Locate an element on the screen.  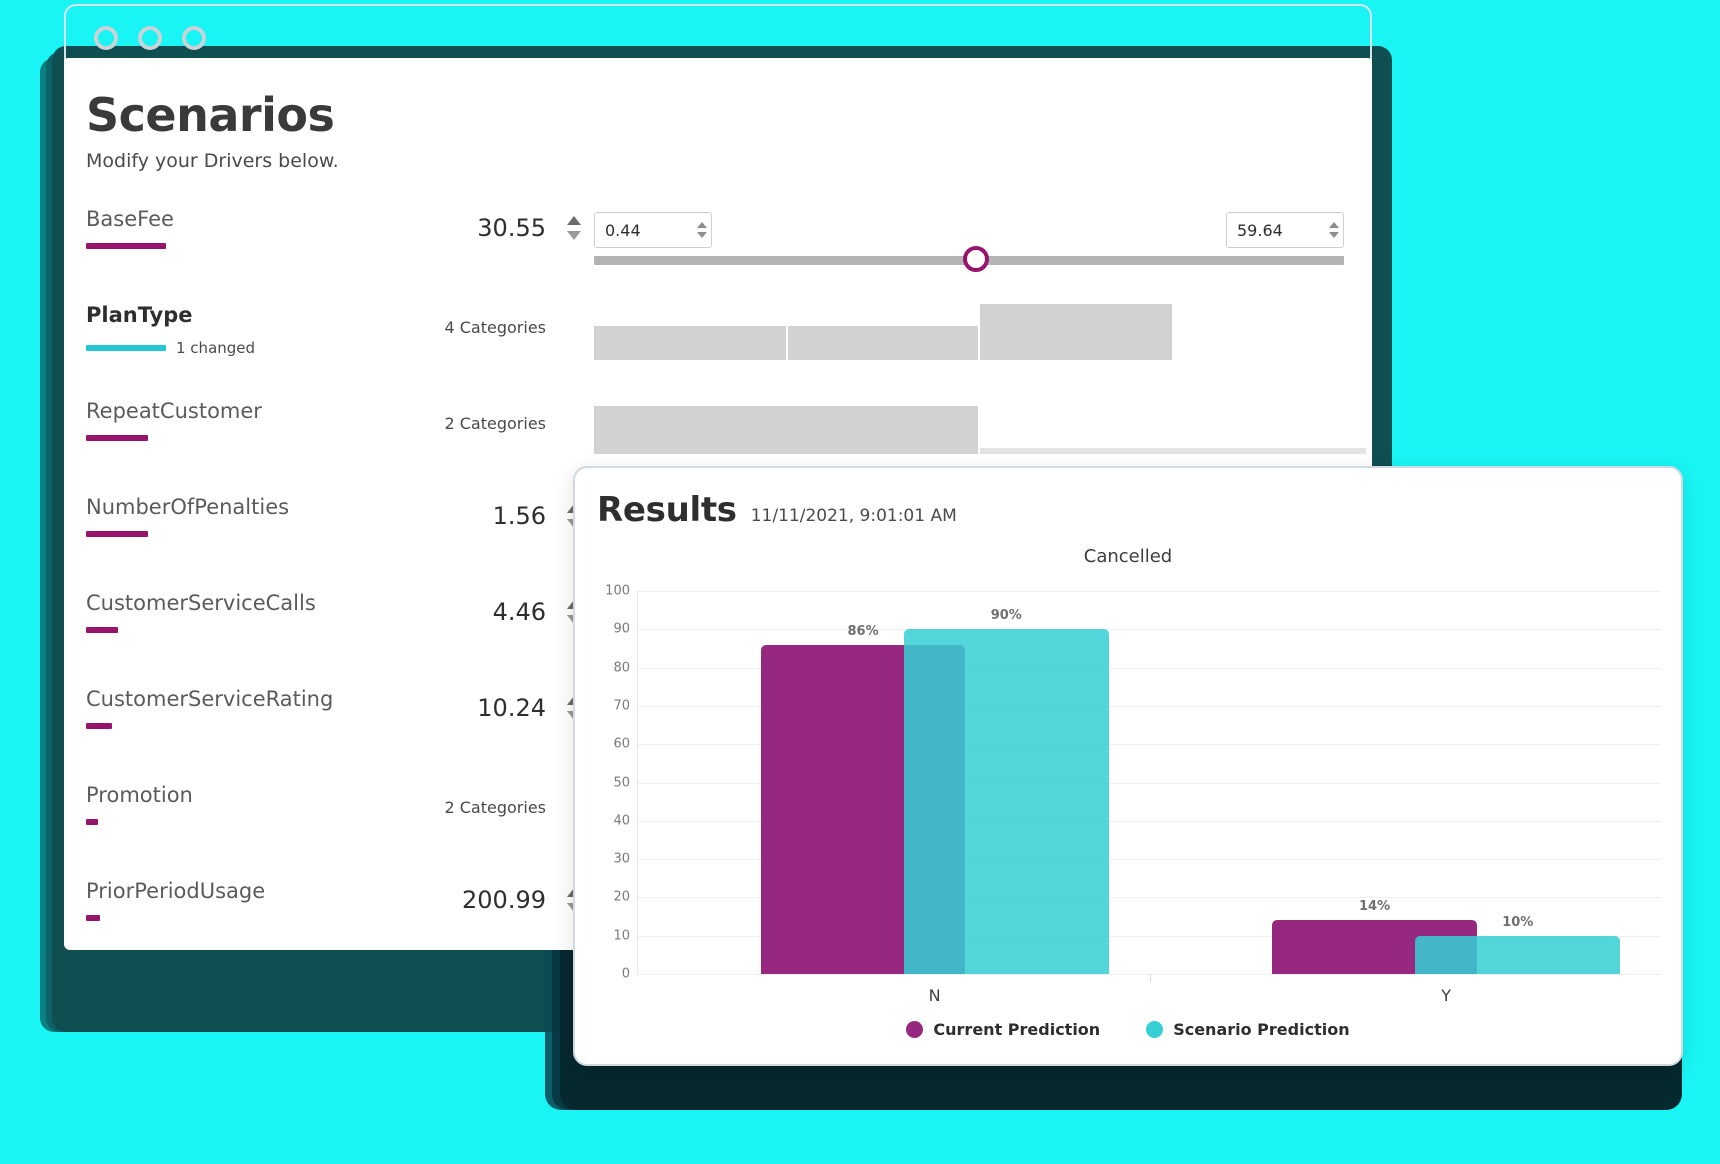
page-title: Scenarios is located at coordinates (210, 115).